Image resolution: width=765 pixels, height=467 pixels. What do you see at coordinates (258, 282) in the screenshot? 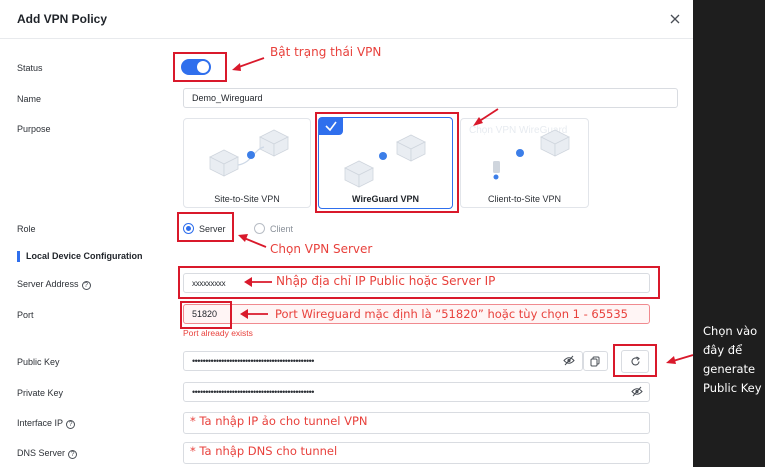
I see `annotation-arrow-server-address` at bounding box center [258, 282].